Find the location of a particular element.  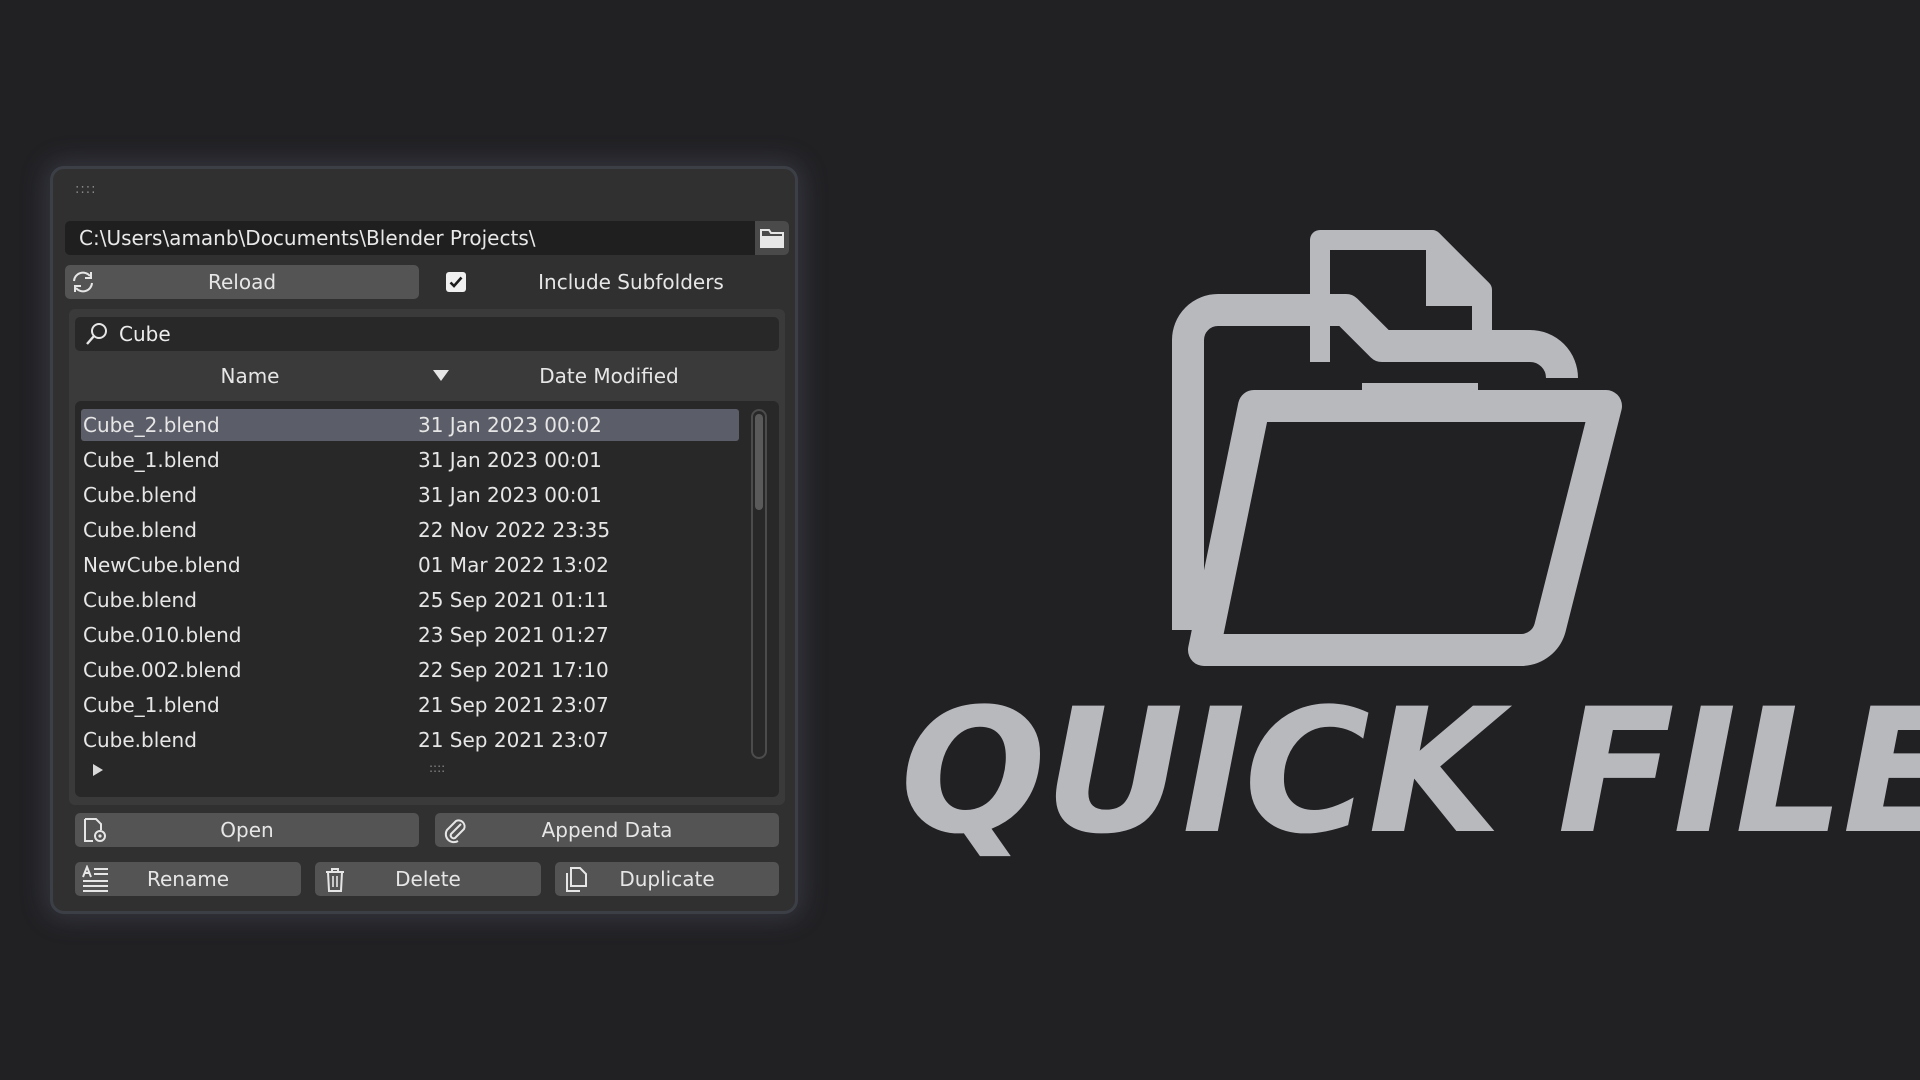

search-value: Cube is located at coordinates (145, 334).